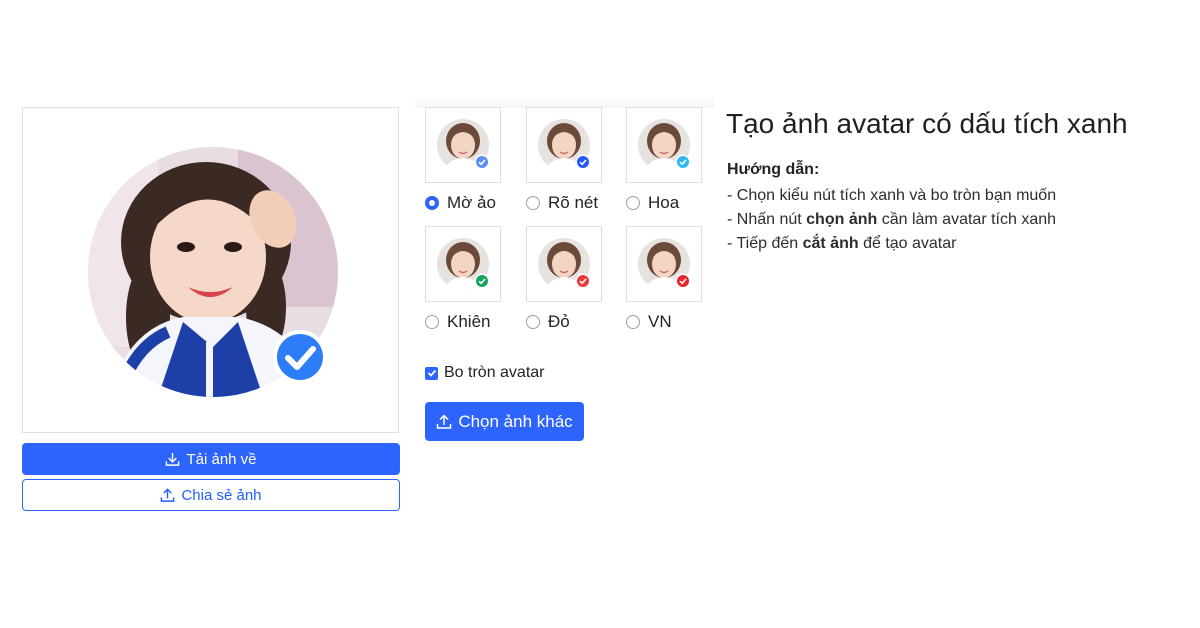  Describe the element at coordinates (221, 495) in the screenshot. I see `share-label: Chia sẻ ảnh` at that location.